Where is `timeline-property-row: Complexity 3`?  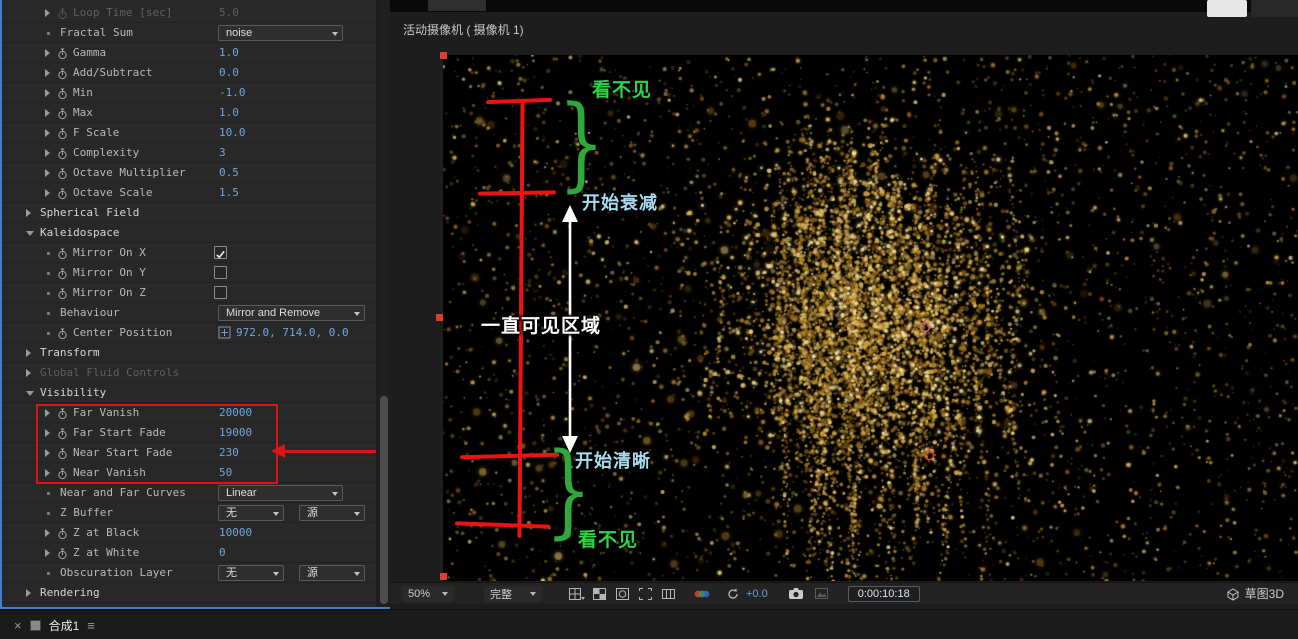
timeline-property-row: Complexity 3 is located at coordinates (189, 153).